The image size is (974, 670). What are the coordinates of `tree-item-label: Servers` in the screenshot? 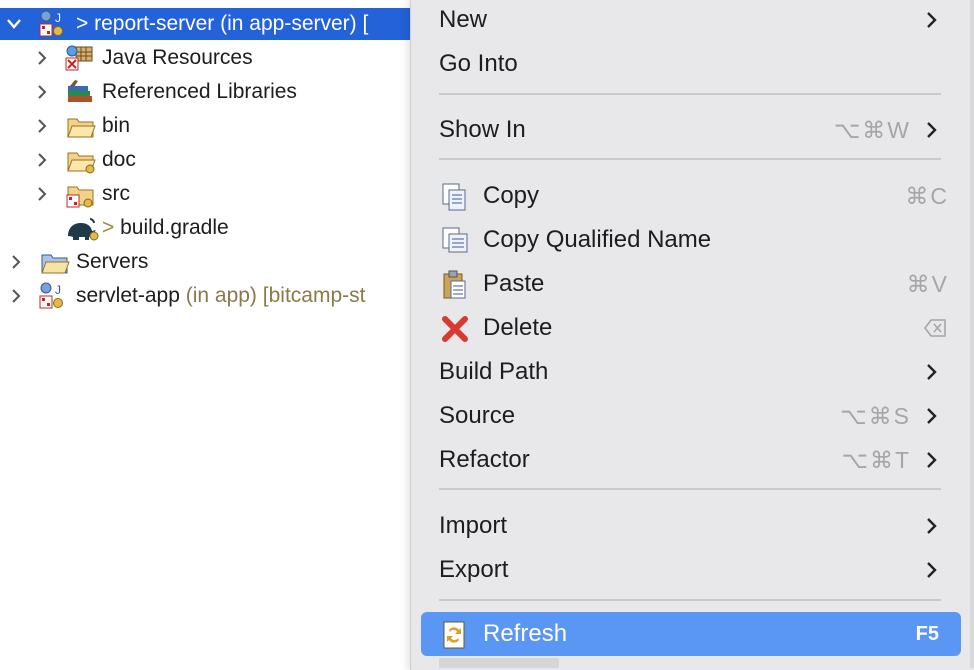 It's located at (112, 261).